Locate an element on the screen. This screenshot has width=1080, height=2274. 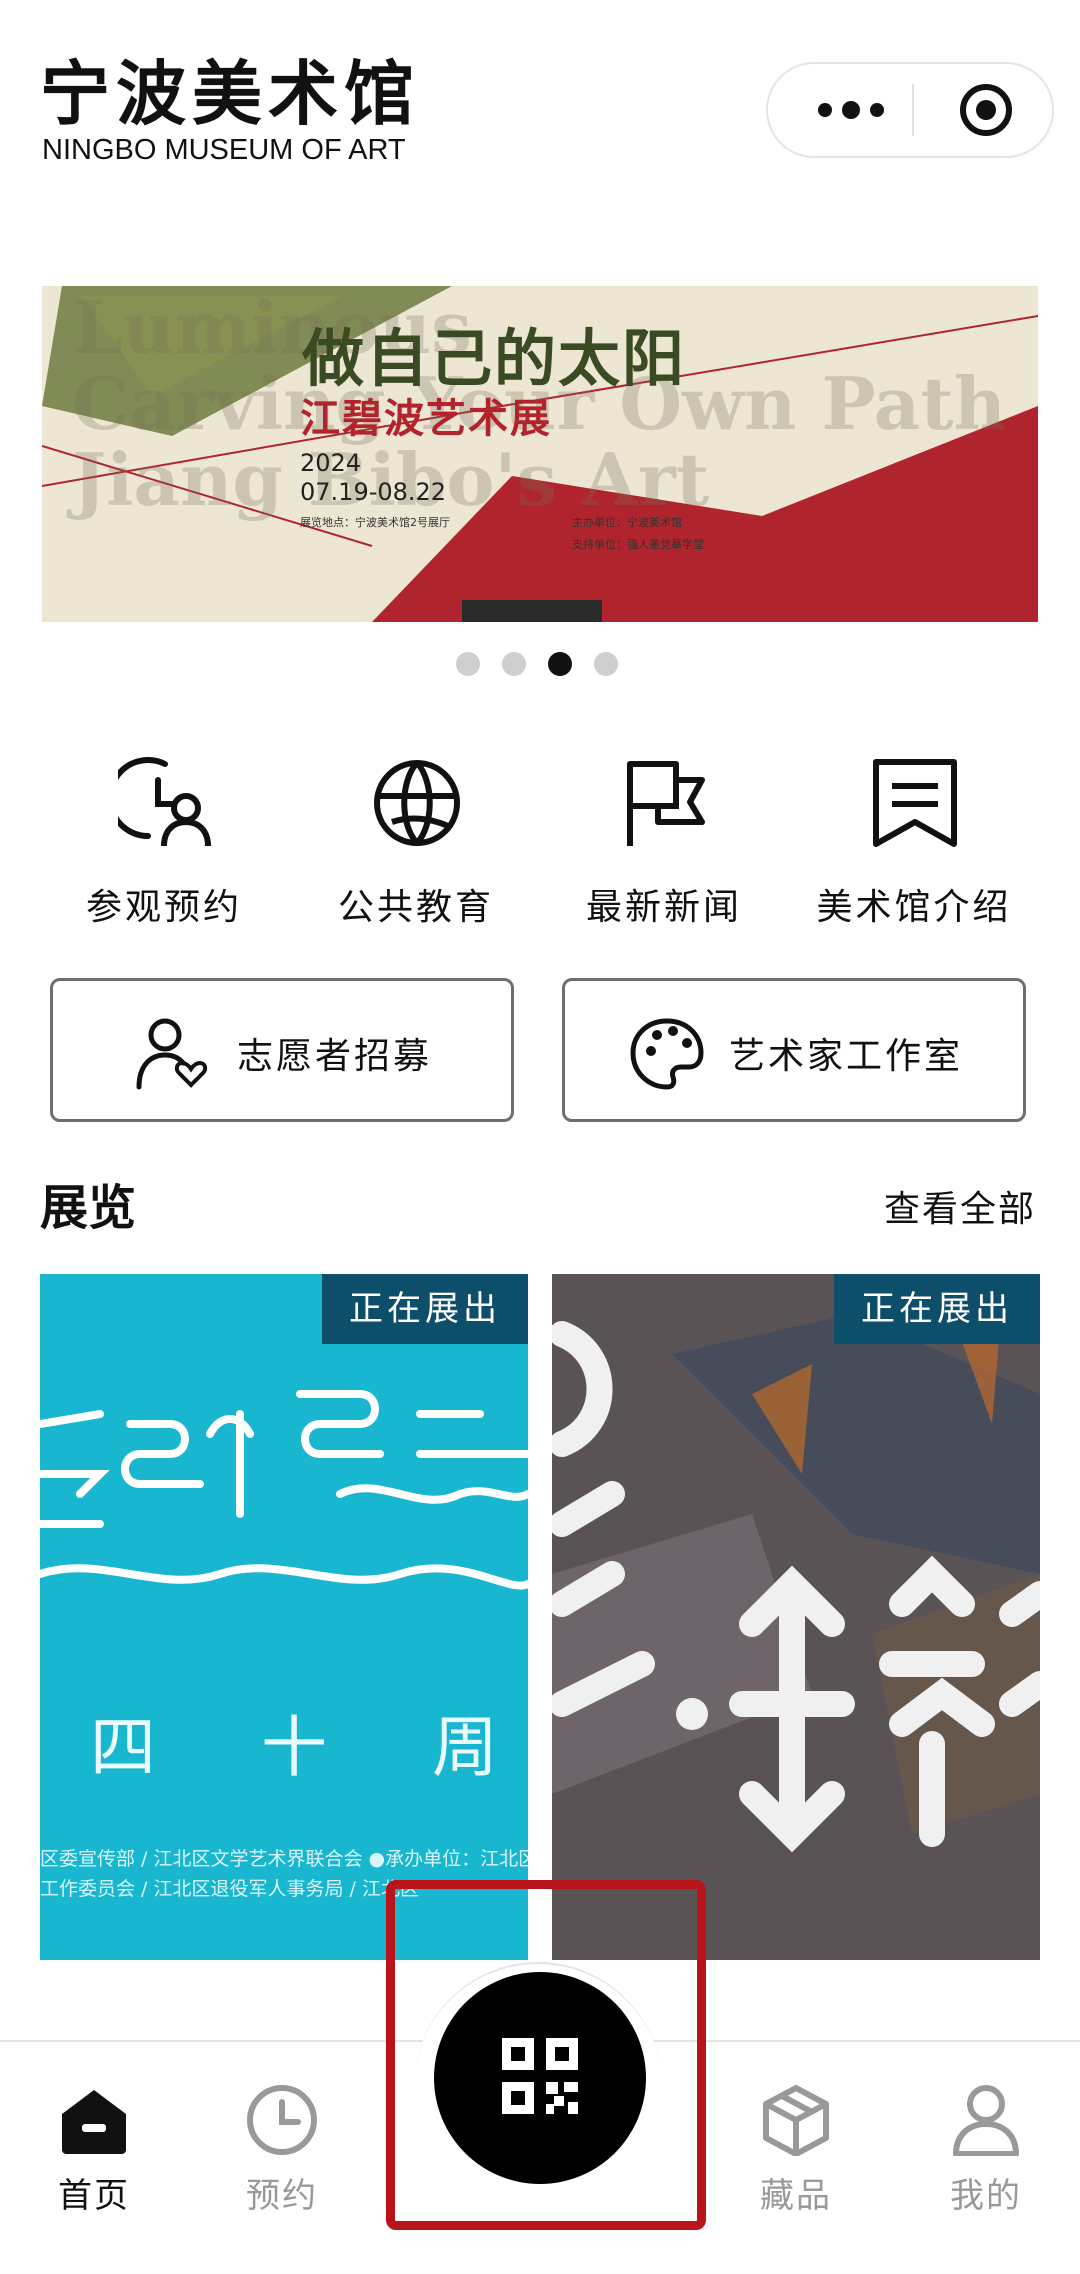
tab-label: 首页 is located at coordinates (94, 2196).